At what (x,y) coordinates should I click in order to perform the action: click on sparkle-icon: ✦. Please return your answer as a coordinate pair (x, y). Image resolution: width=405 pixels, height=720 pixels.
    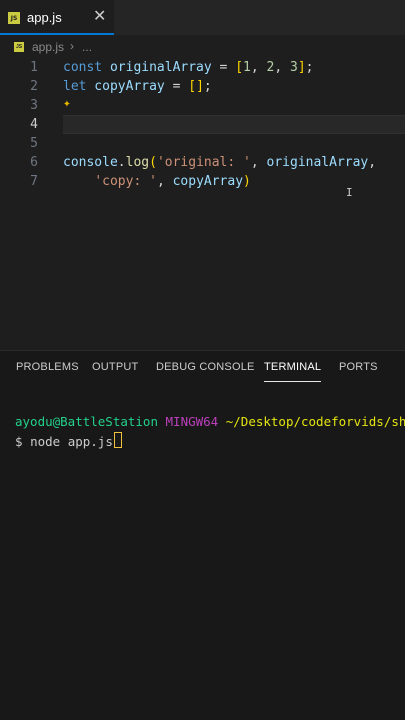
    Looking at the image, I should click on (67, 103).